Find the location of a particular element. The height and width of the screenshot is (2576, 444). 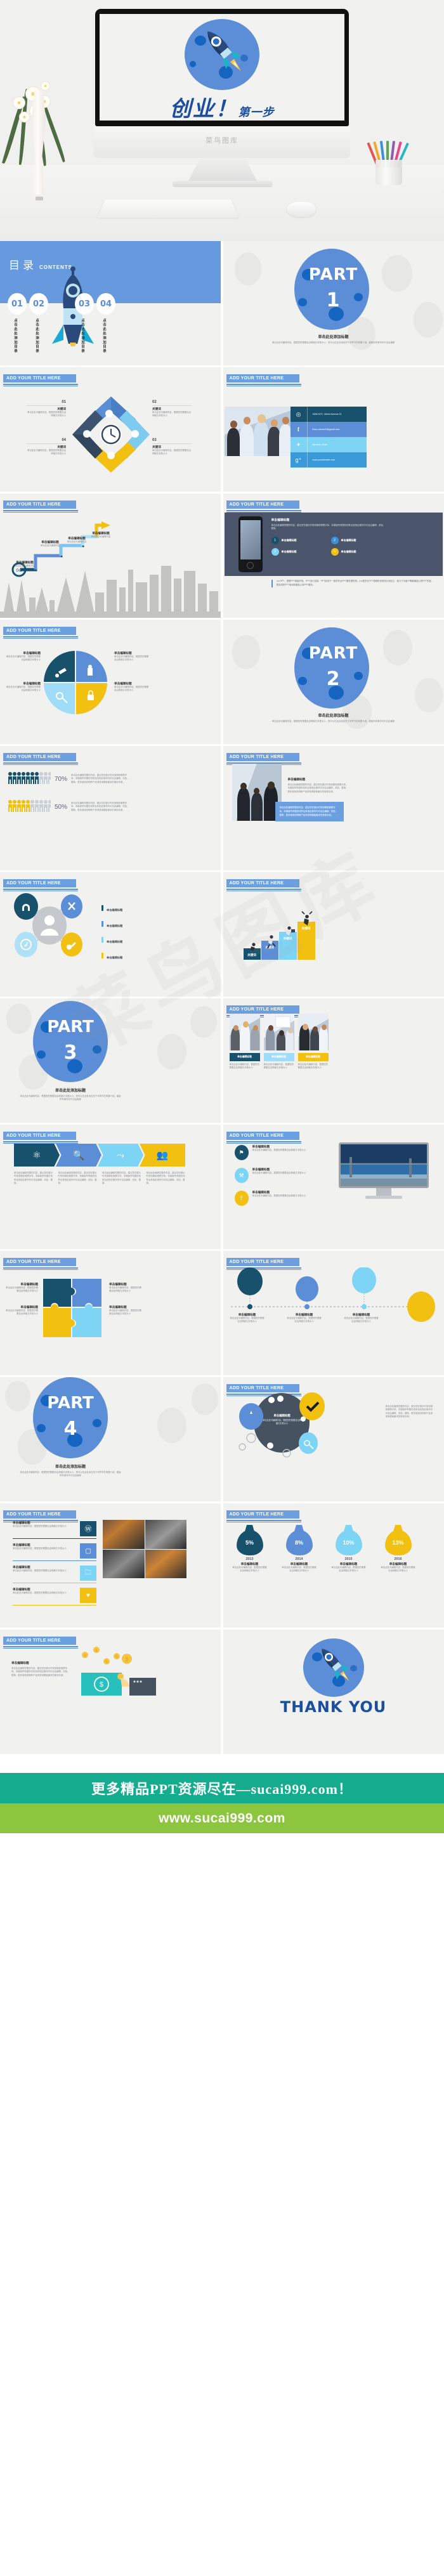

slide-staircase-bars: ADD YOUR TITLE HERE 关键词 关键词 关键词 关键词 is located at coordinates (333, 935).